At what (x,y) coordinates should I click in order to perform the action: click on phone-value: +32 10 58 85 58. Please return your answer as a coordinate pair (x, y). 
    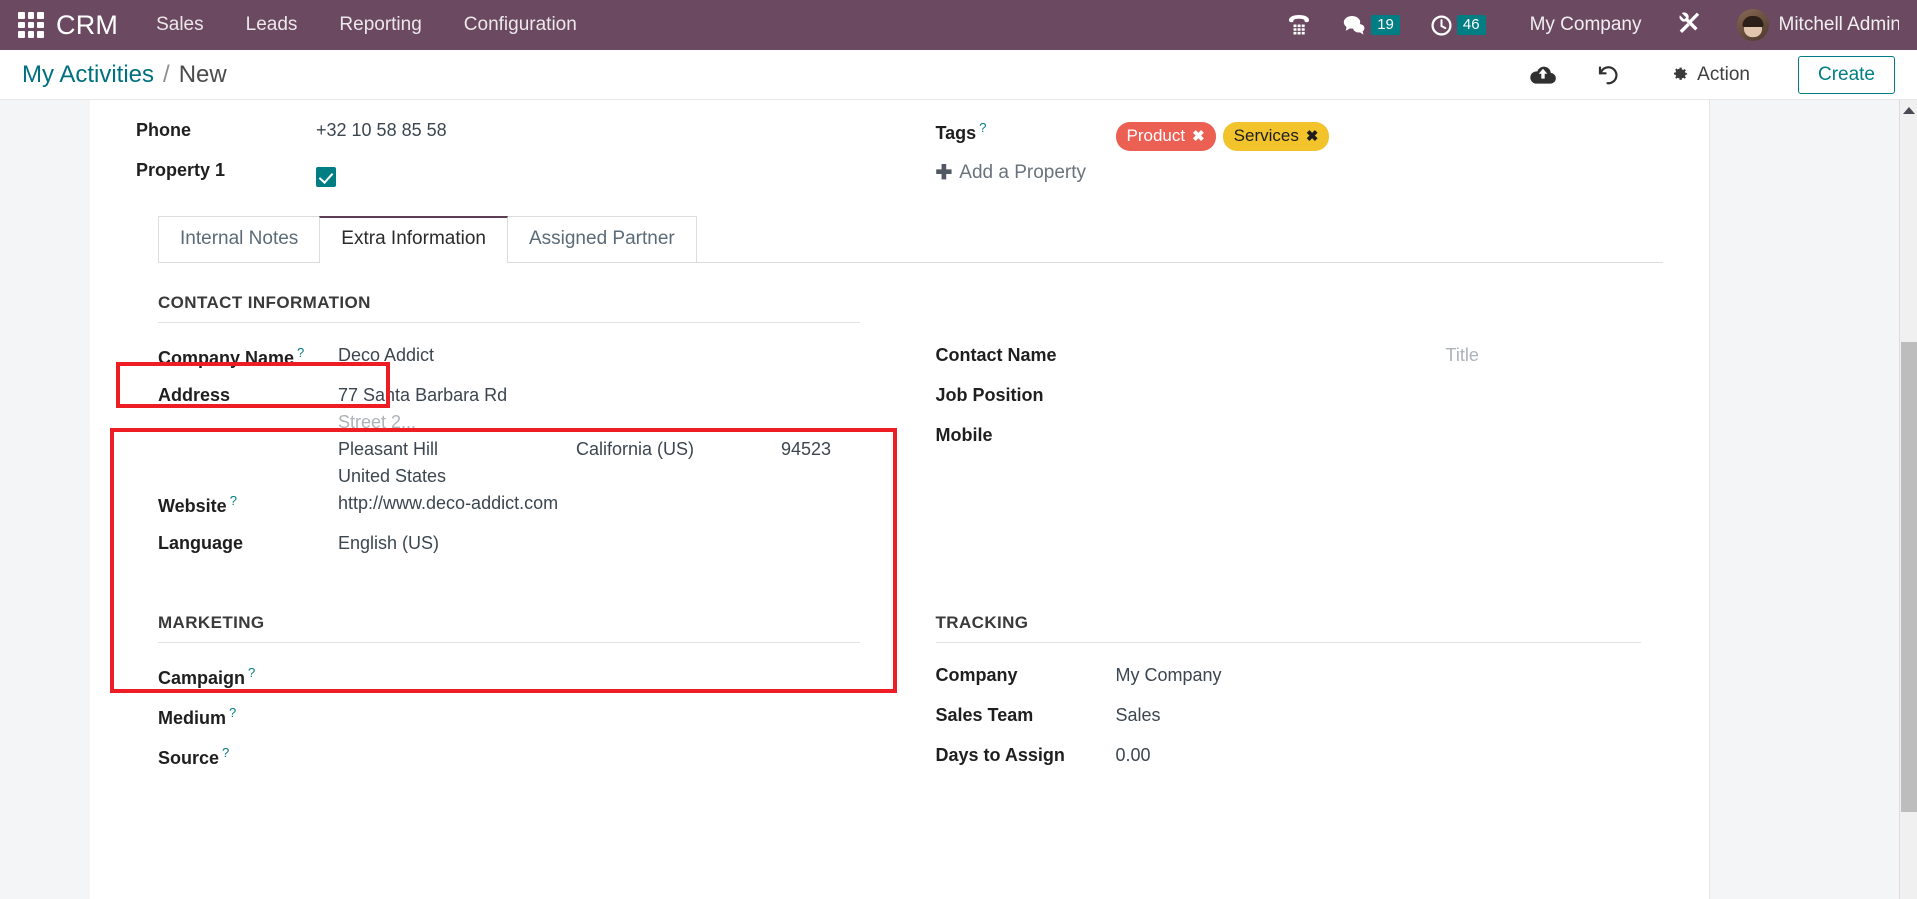
    Looking at the image, I should click on (588, 127).